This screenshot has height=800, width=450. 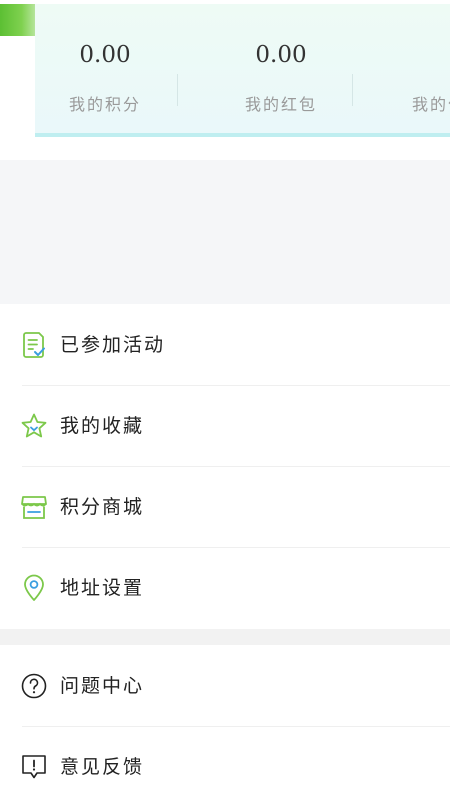 I want to click on menu-item-label: 已参加活动, so click(x=113, y=344).